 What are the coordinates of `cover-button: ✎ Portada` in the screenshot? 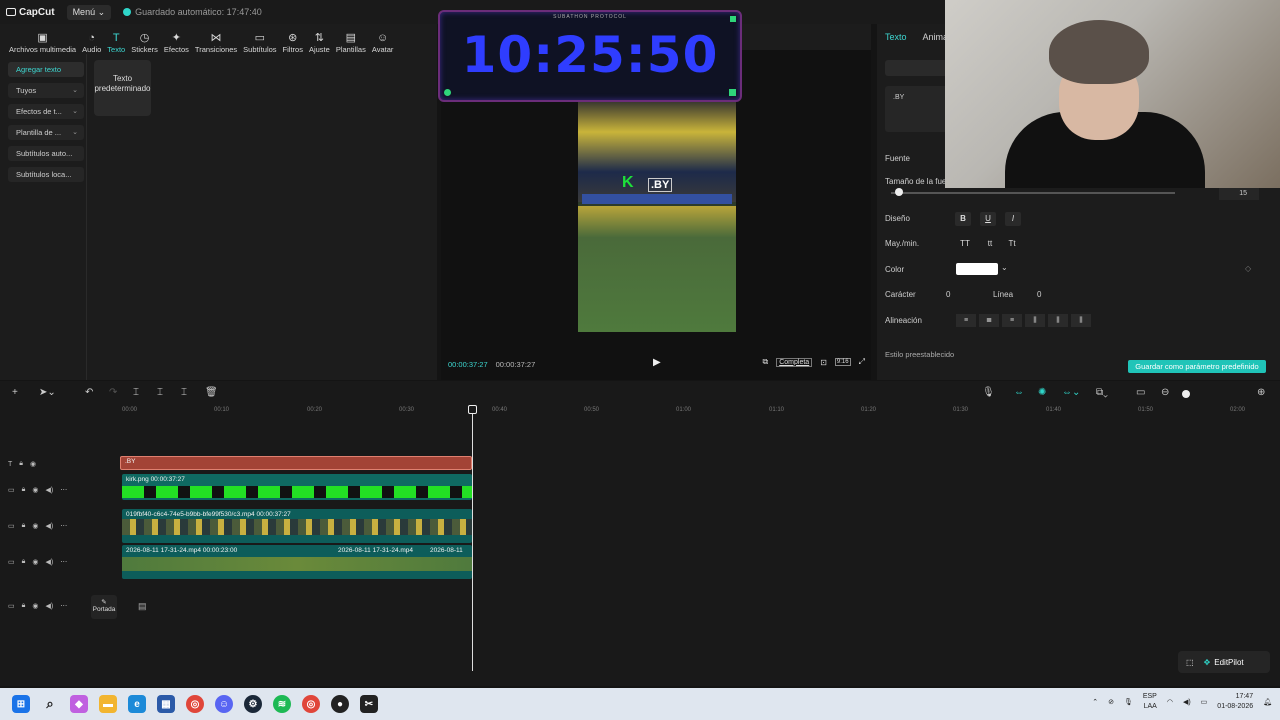 It's located at (104, 607).